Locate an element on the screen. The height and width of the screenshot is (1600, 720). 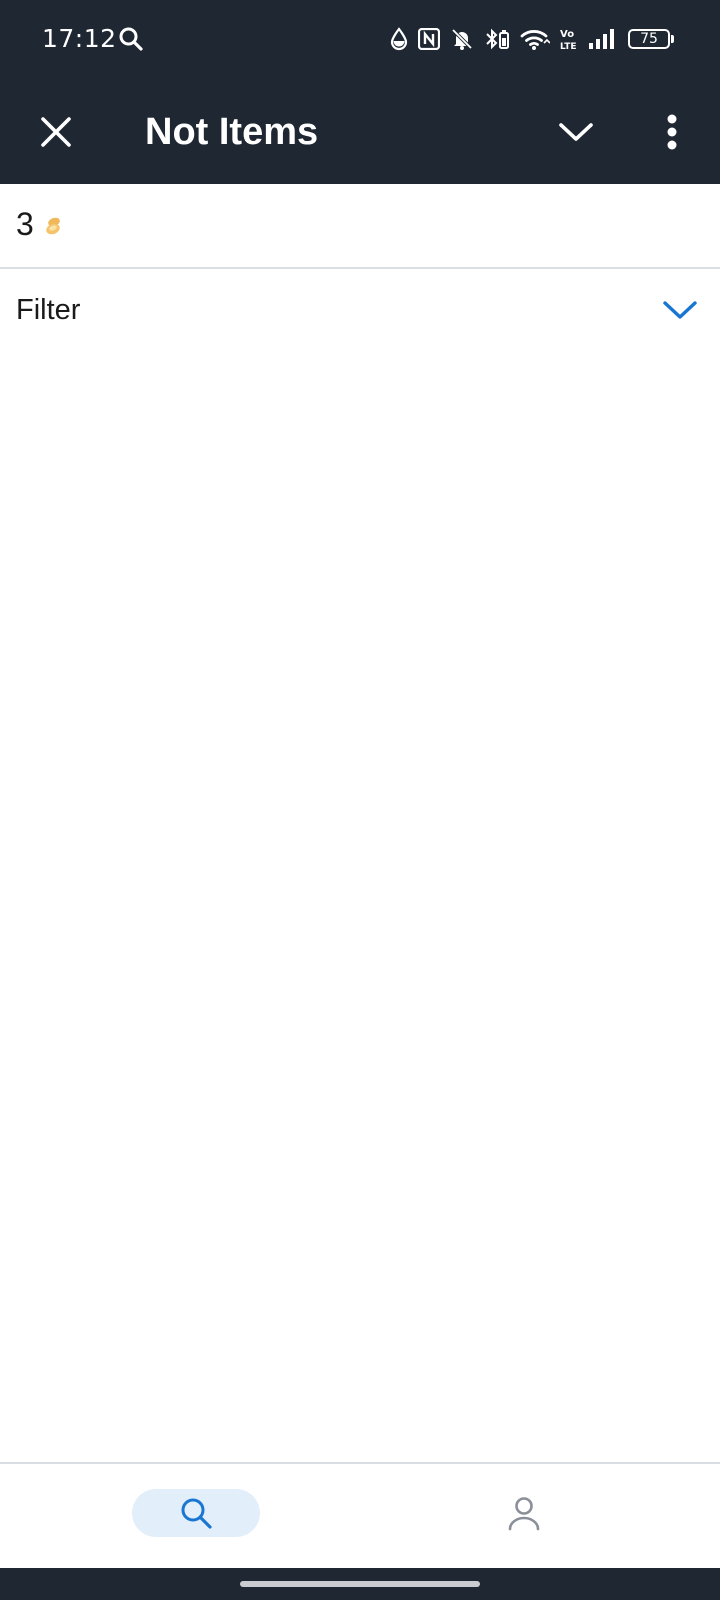
gesture-bar-area is located at coordinates (360, 1584).